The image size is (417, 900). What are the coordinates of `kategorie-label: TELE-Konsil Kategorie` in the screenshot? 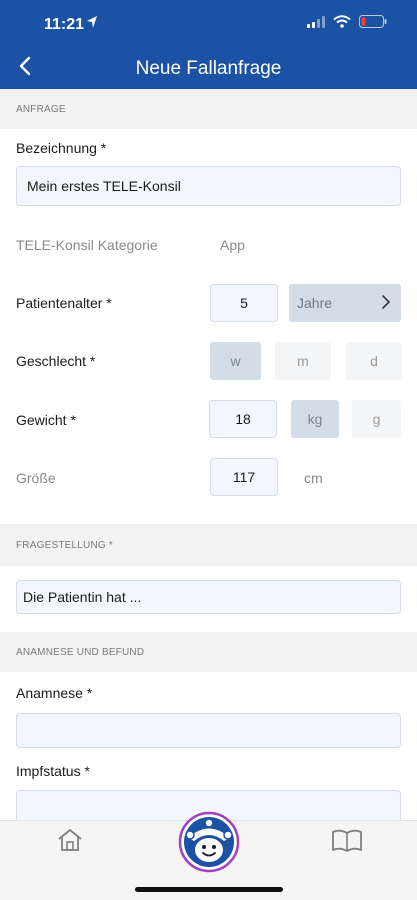 It's located at (87, 245).